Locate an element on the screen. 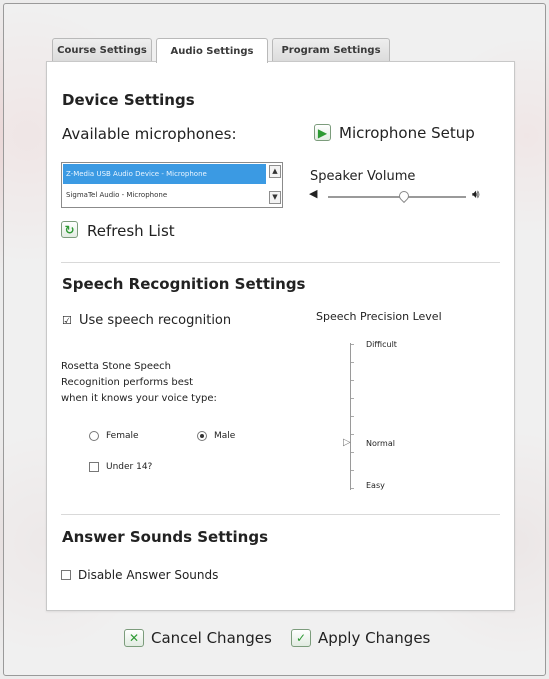  list-item: SigmaTel Audio - Microphone is located at coordinates (164, 195).